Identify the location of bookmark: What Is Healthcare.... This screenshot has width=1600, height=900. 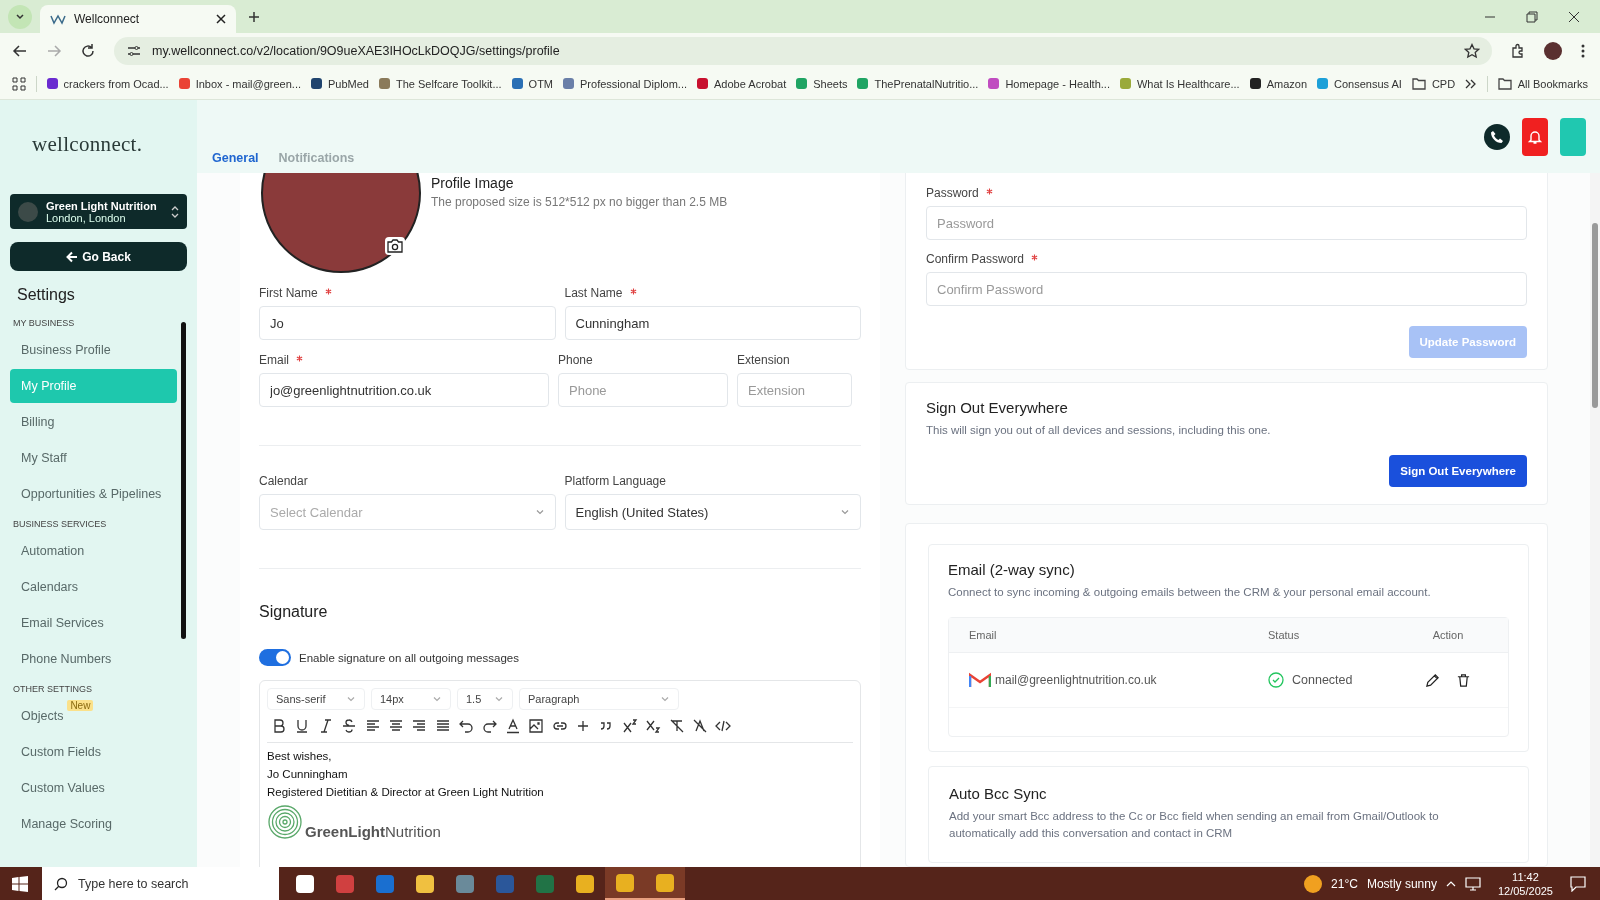
(1179, 83).